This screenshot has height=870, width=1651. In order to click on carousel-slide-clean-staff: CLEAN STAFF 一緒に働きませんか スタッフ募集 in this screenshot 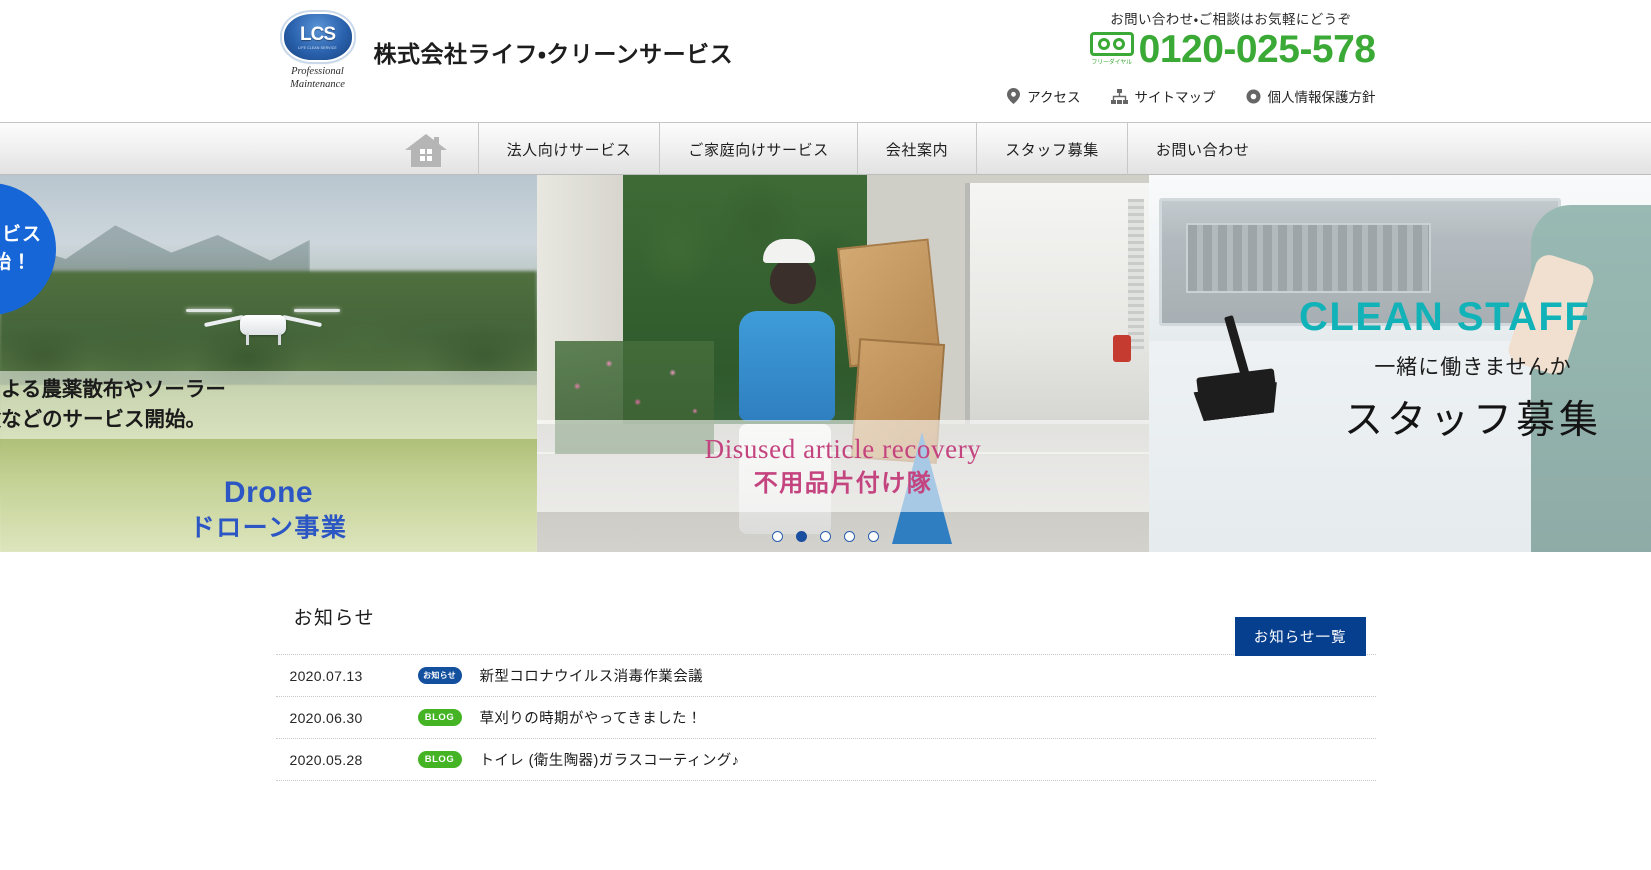, I will do `click(1400, 363)`.